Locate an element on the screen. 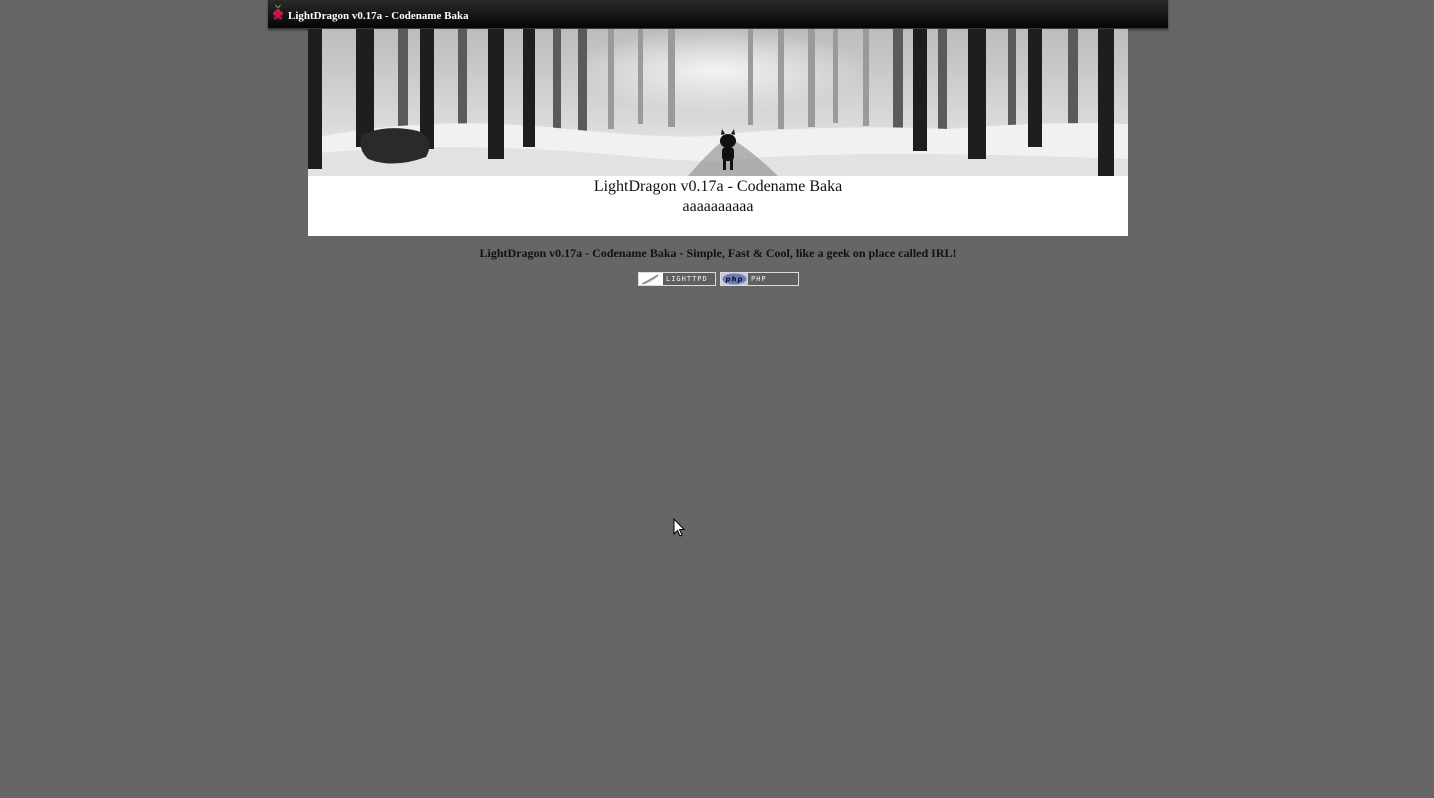 This screenshot has height=798, width=1434. page-heading: LightDragon v0.17a - Codename Baka is located at coordinates (718, 186).